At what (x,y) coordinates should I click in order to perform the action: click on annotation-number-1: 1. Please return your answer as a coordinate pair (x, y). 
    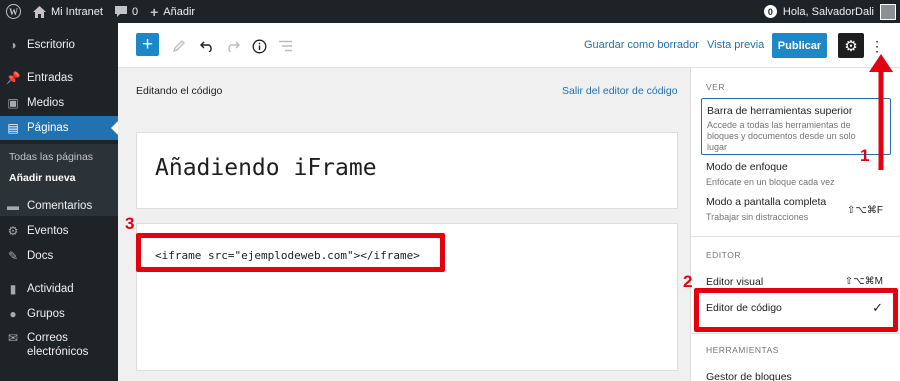
    Looking at the image, I should click on (865, 155).